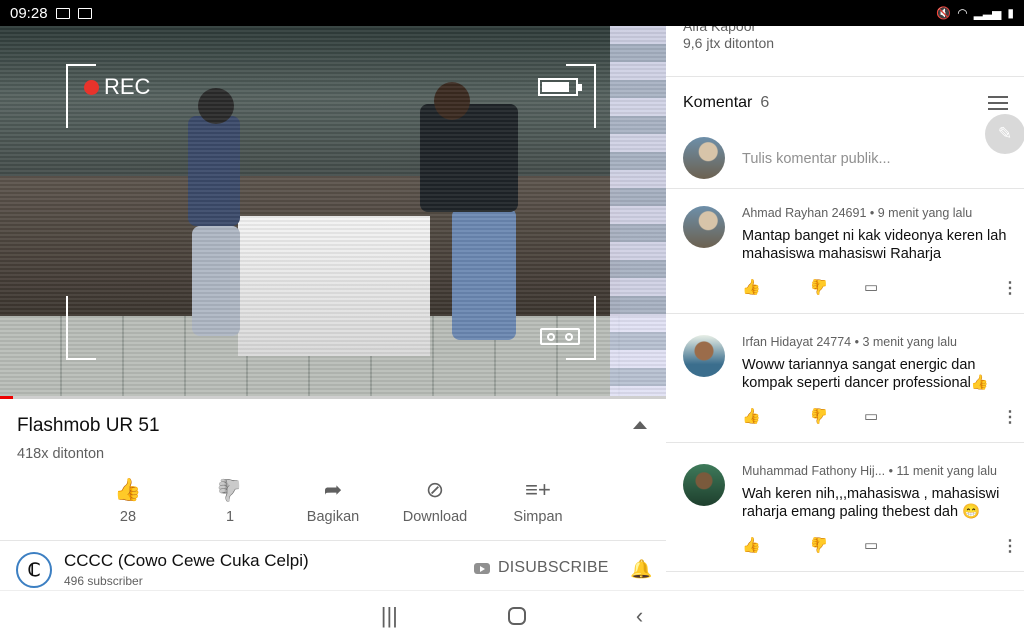  Describe the element at coordinates (704, 158) in the screenshot. I see `user-avatar` at that location.